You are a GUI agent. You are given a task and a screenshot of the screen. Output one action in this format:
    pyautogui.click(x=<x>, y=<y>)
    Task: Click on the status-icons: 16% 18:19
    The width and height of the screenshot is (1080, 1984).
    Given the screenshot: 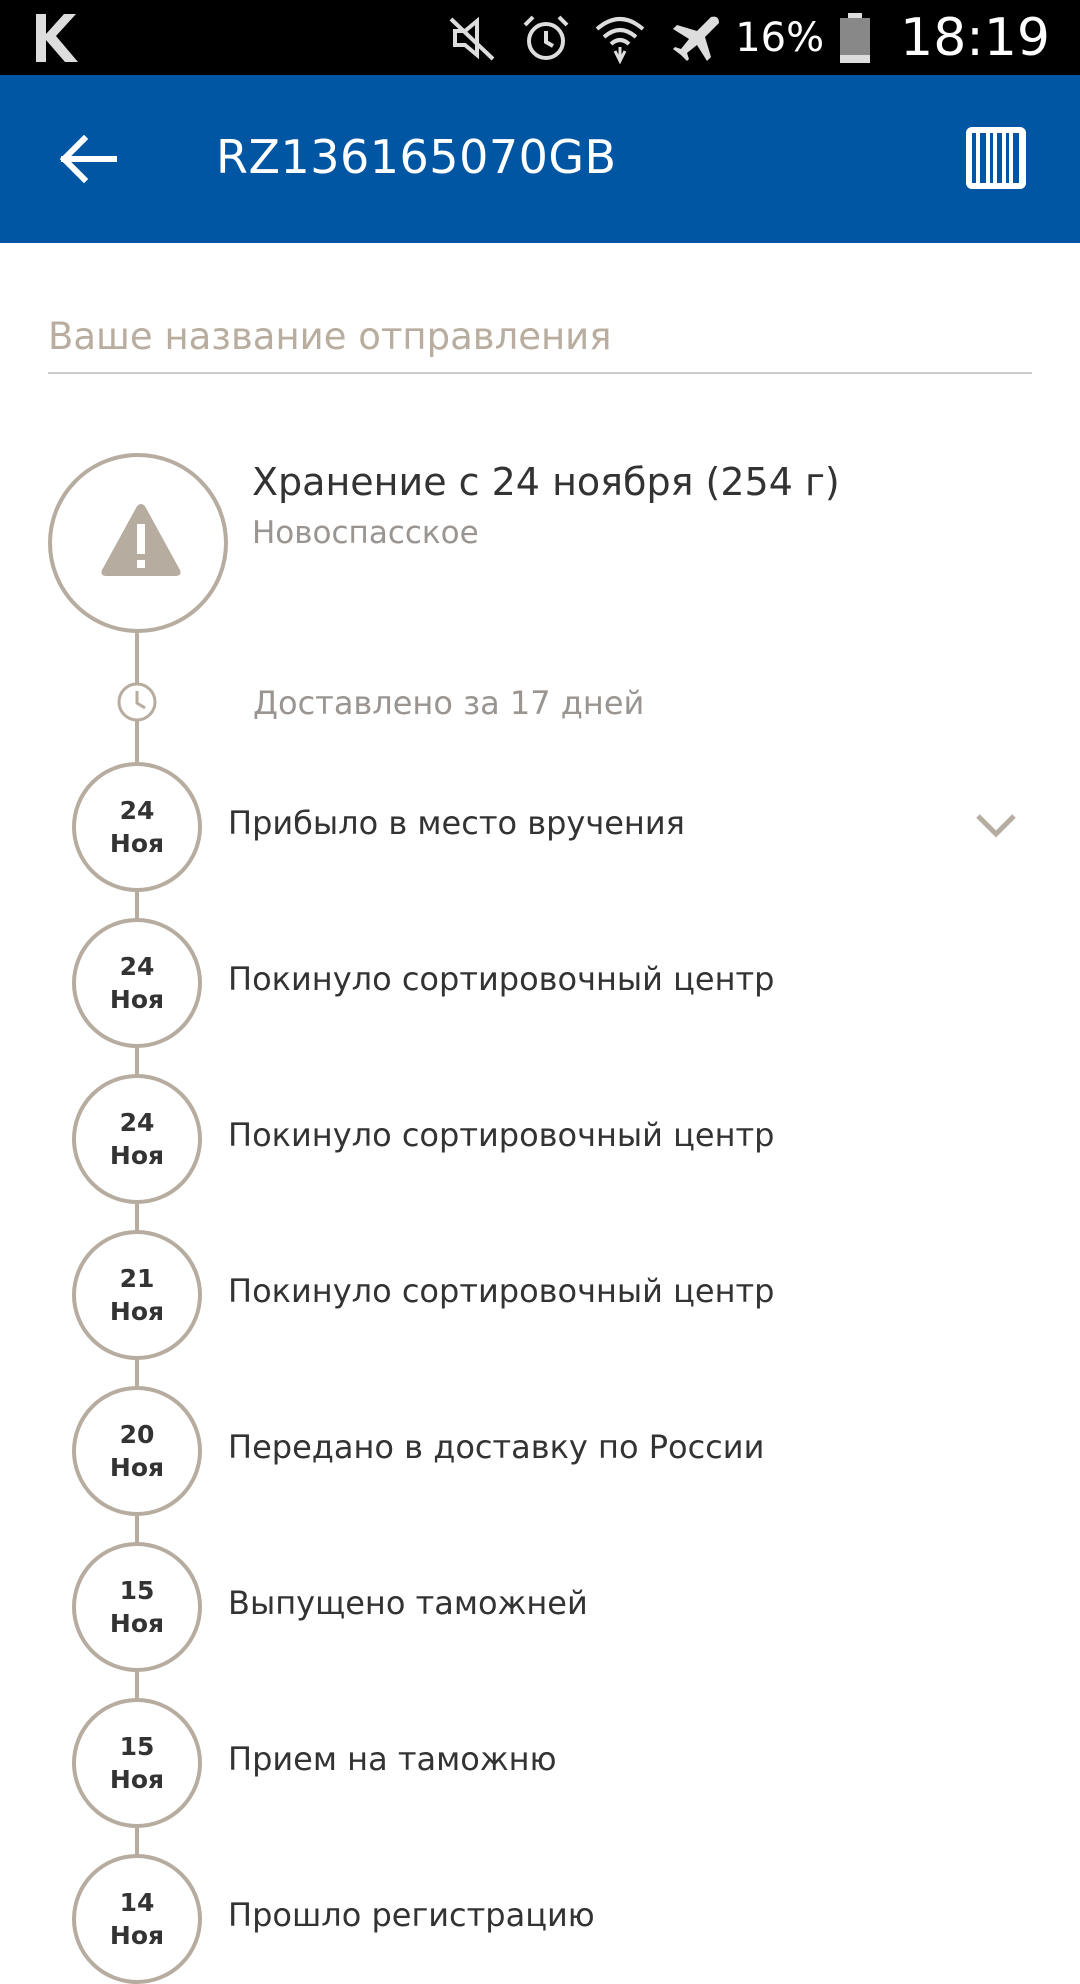 What is the action you would take?
    pyautogui.click(x=737, y=37)
    